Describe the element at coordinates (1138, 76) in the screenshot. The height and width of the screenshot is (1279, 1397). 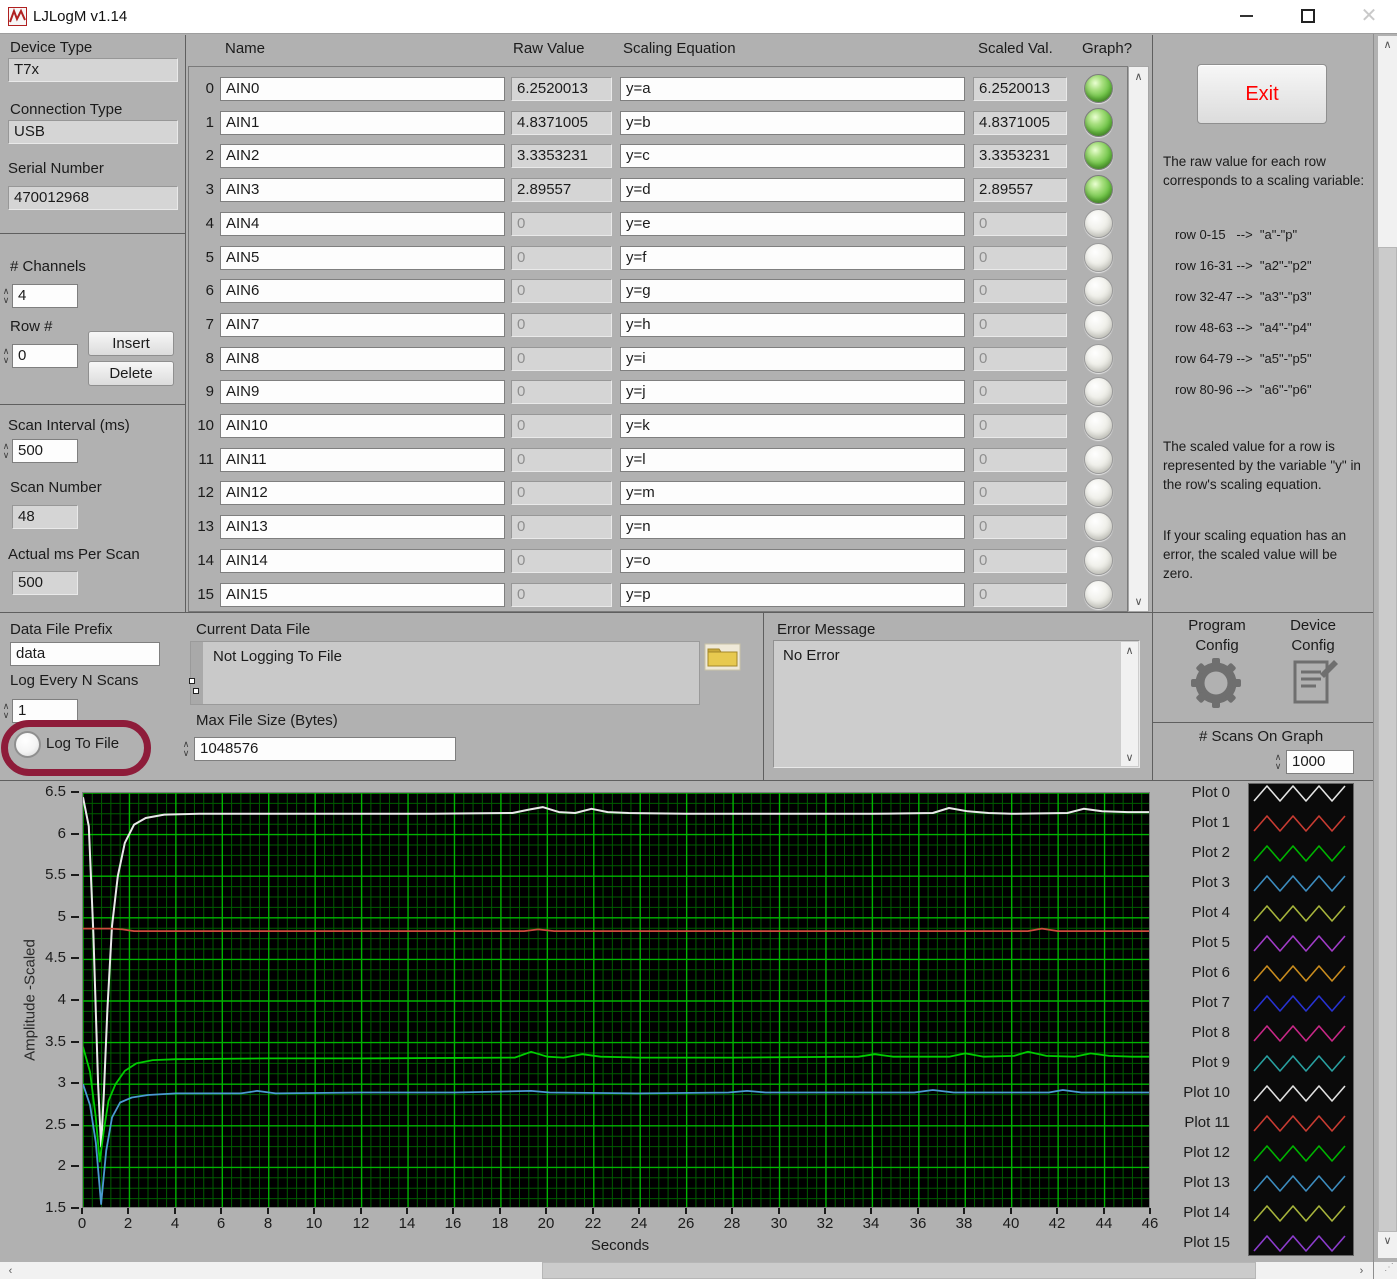
I see `table-scroll-up-icon: ∧` at that location.